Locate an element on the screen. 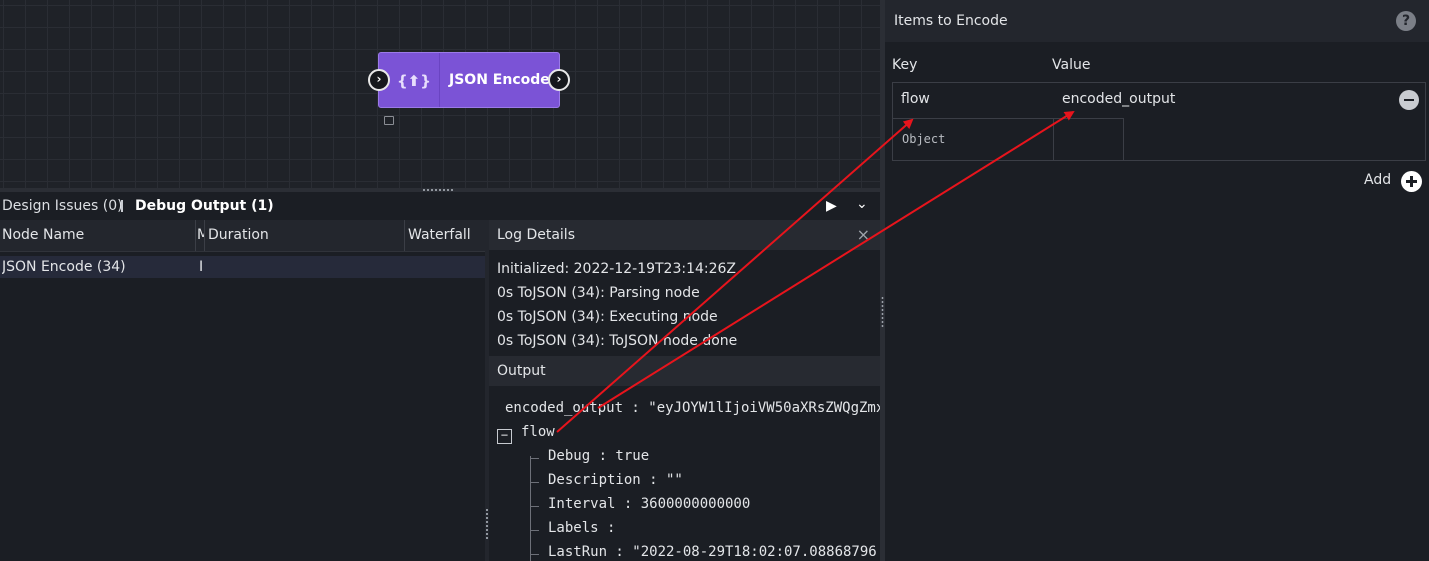 The image size is (1429, 561). node-divider is located at coordinates (439, 80).